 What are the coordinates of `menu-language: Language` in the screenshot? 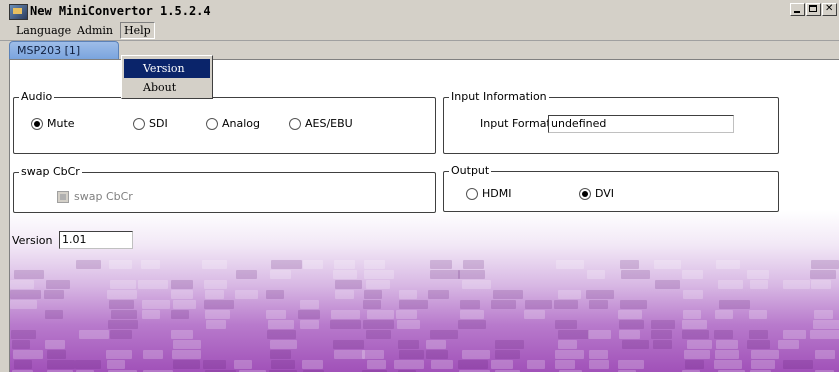 It's located at (43, 30).